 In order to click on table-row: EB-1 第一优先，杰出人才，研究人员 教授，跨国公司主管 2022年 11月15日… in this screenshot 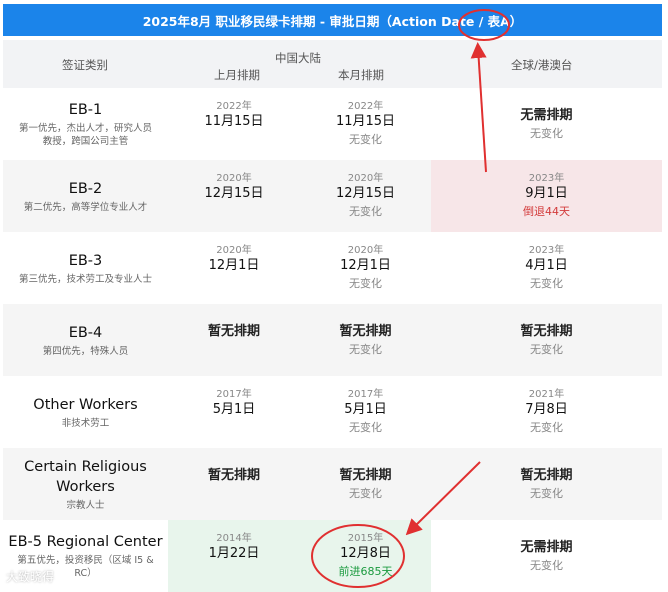, I will do `click(332, 124)`.